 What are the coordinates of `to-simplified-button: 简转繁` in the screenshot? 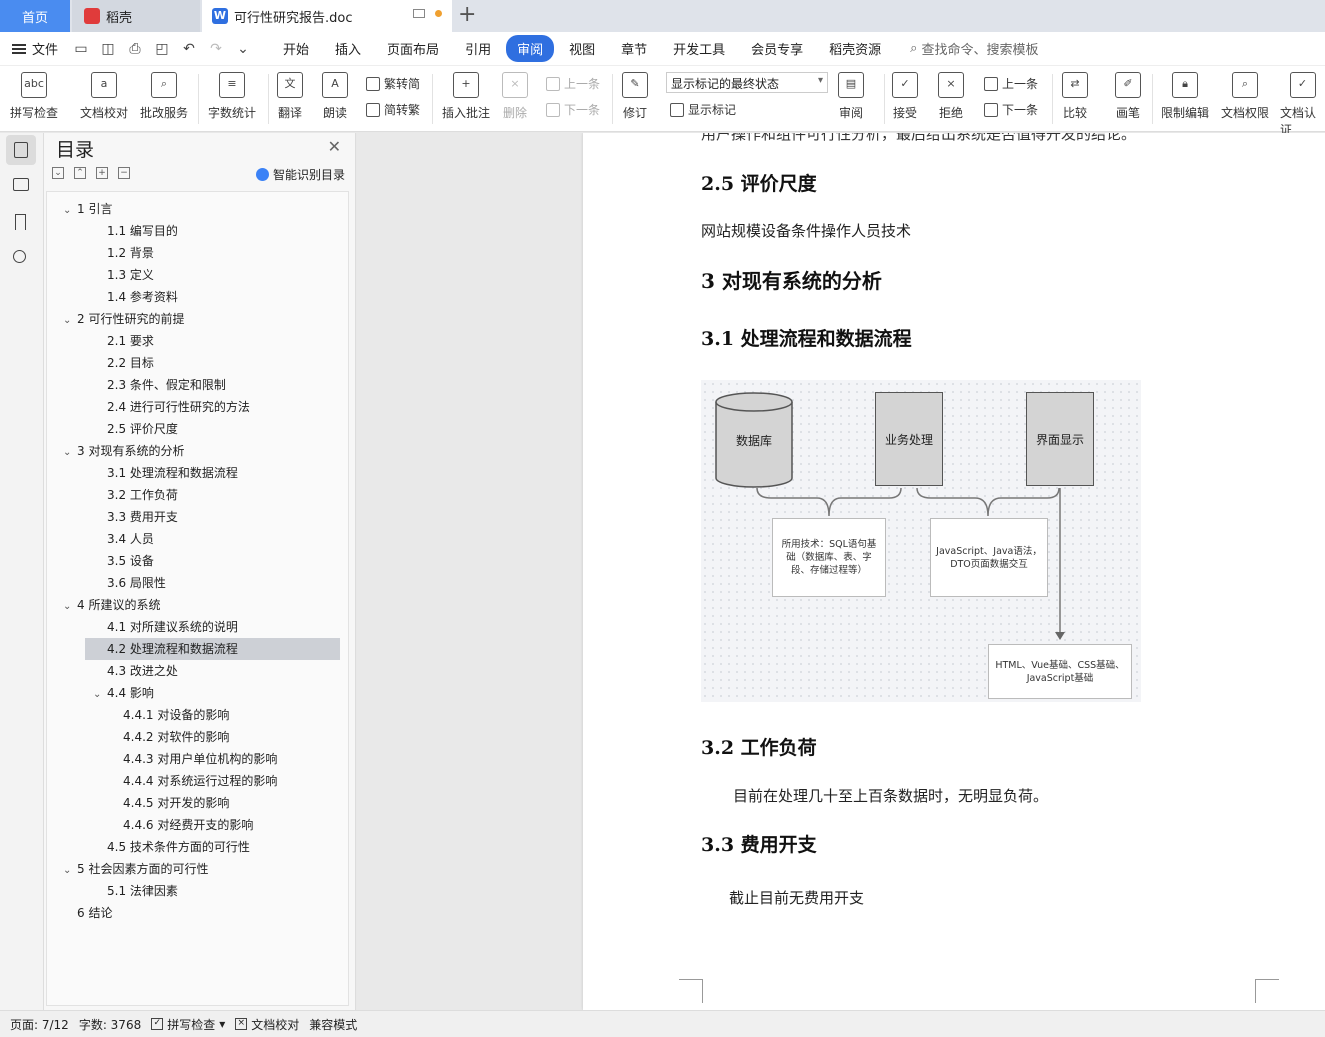 It's located at (393, 109).